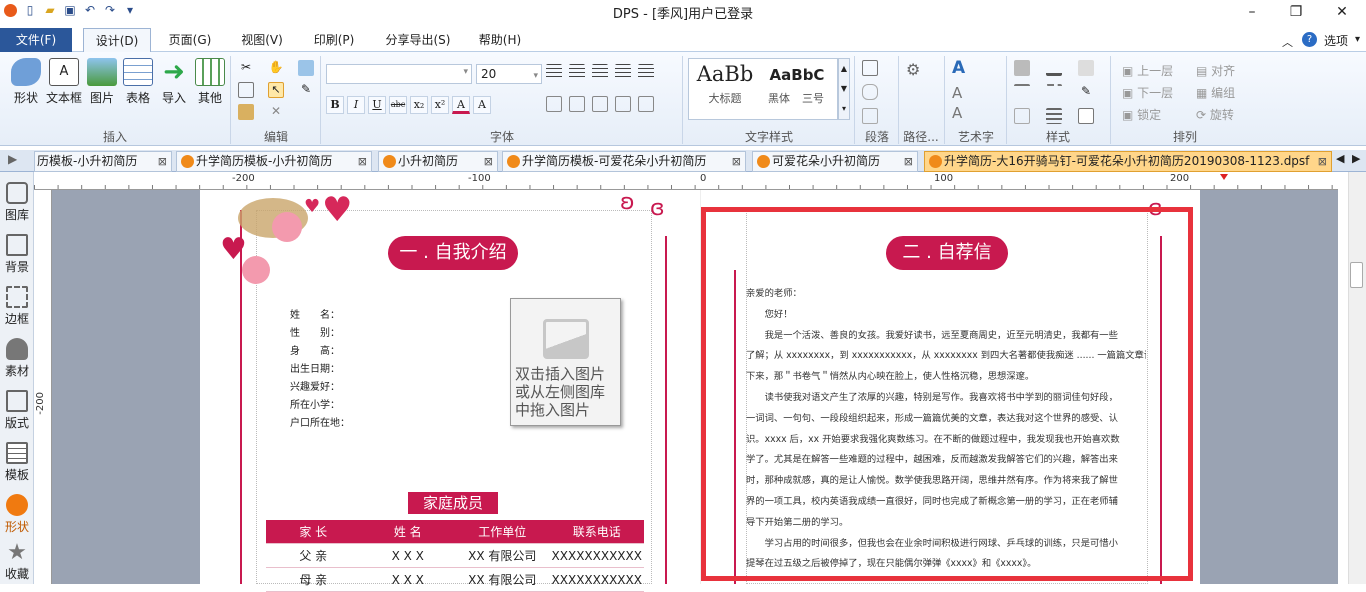 Image resolution: width=1366 pixels, height=592 pixels. What do you see at coordinates (36, 40) in the screenshot?
I see `file-menu: 文件(F)` at bounding box center [36, 40].